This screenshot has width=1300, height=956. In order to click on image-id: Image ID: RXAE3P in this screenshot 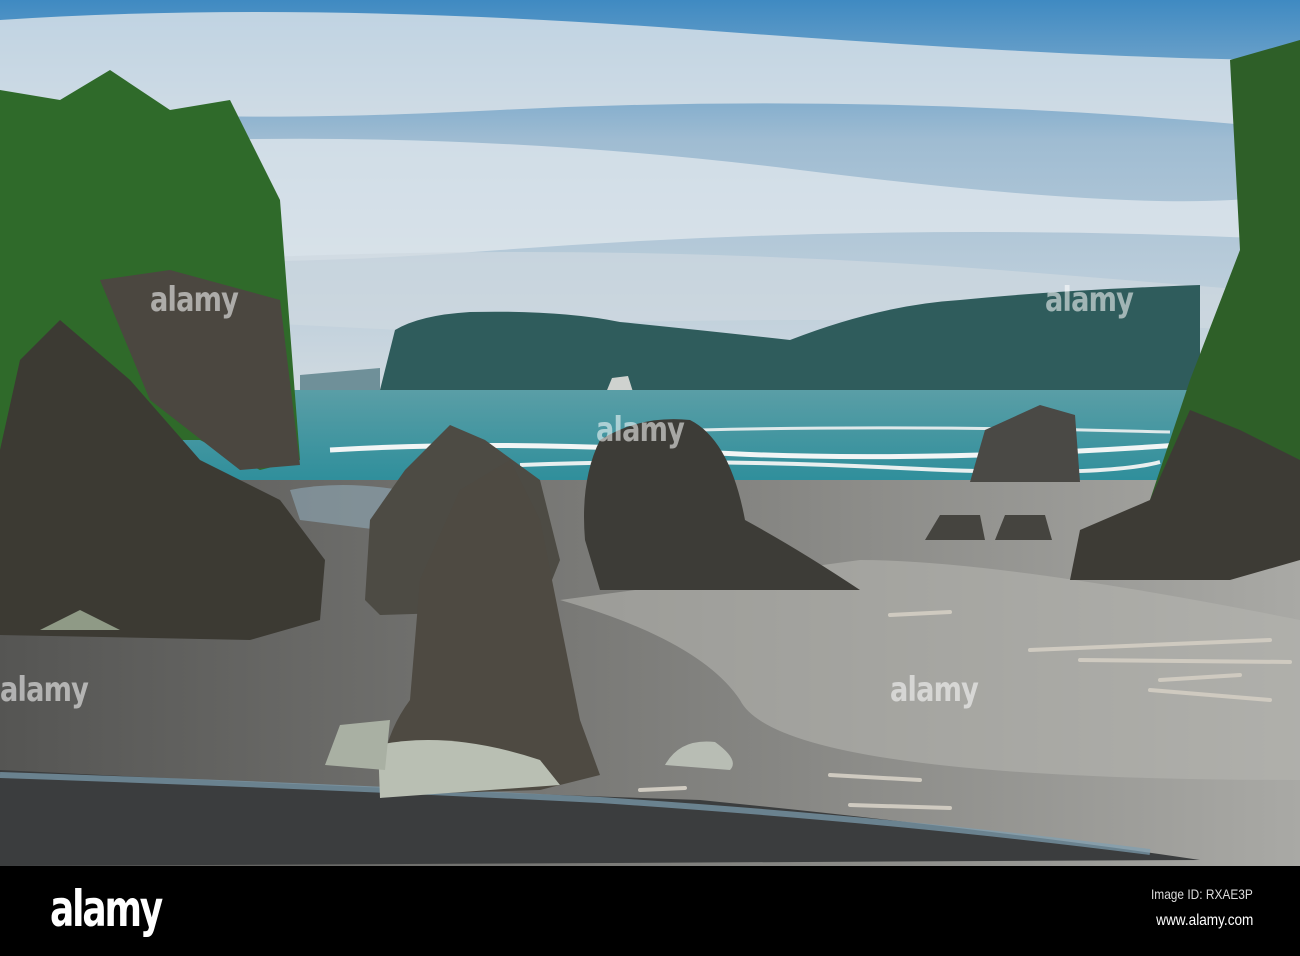, I will do `click(1202, 894)`.